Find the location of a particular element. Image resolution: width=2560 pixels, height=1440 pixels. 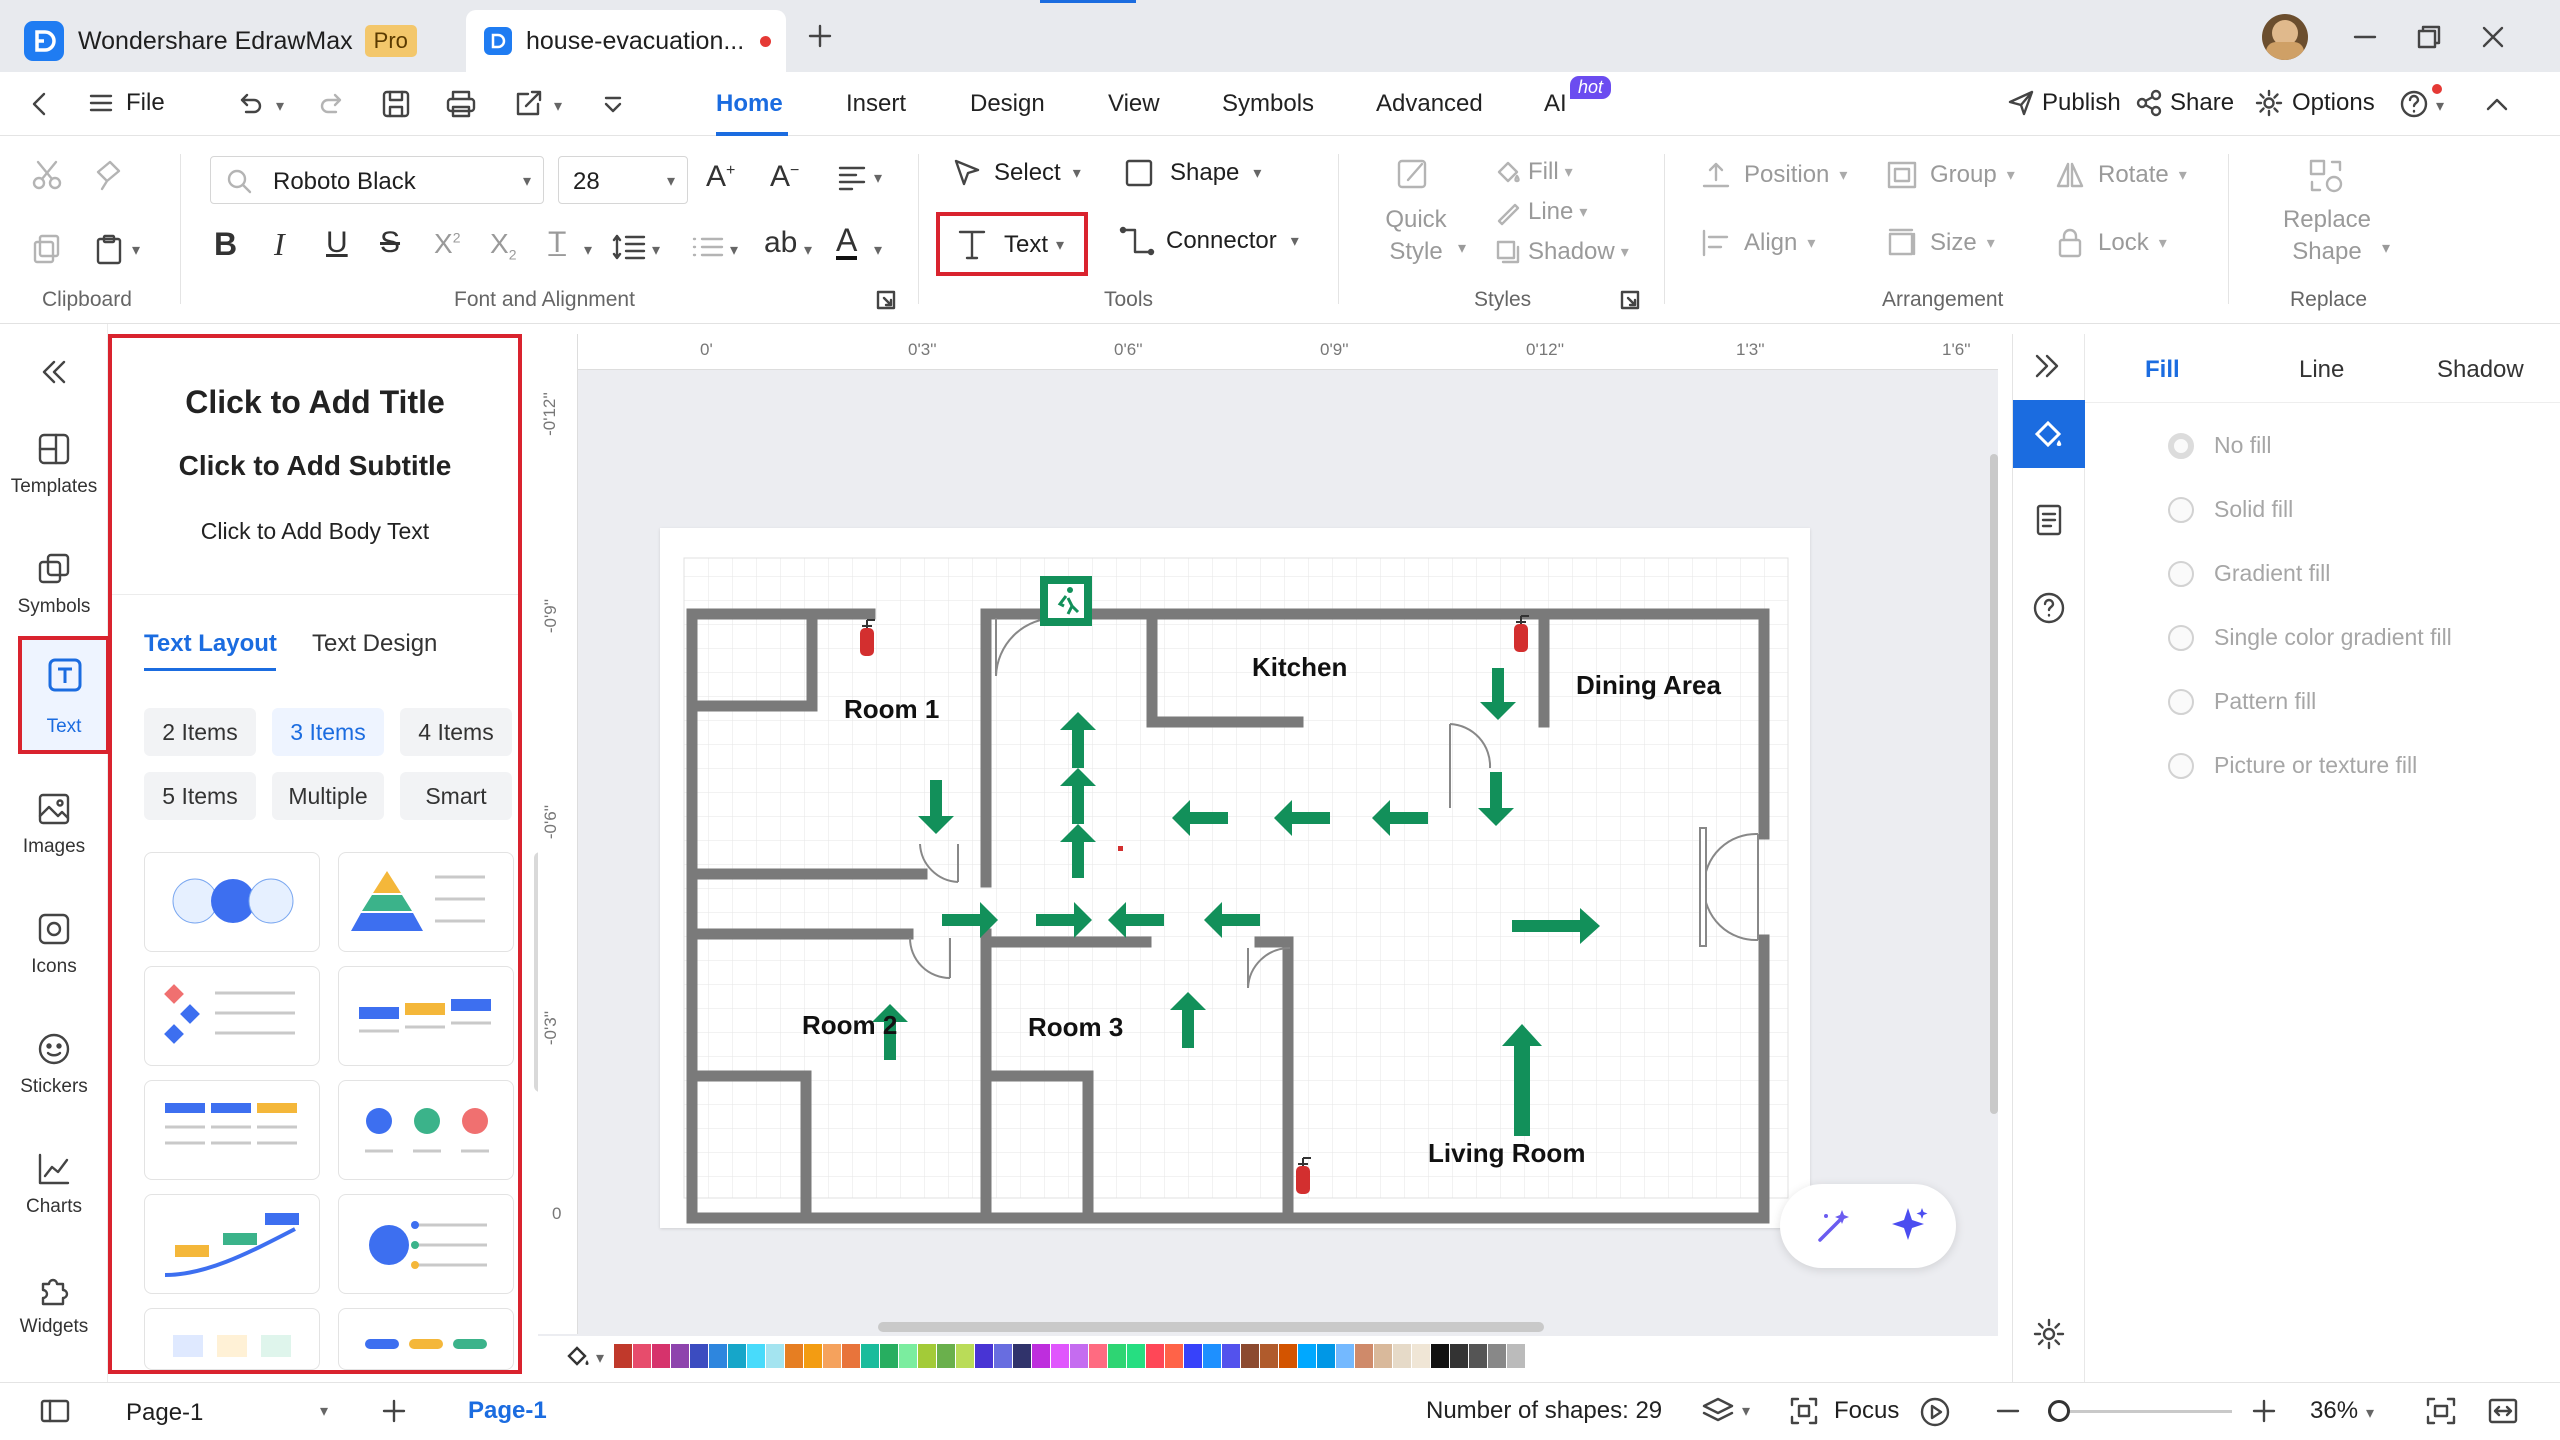

export-dropdown-icon: ▾ is located at coordinates (558, 106).